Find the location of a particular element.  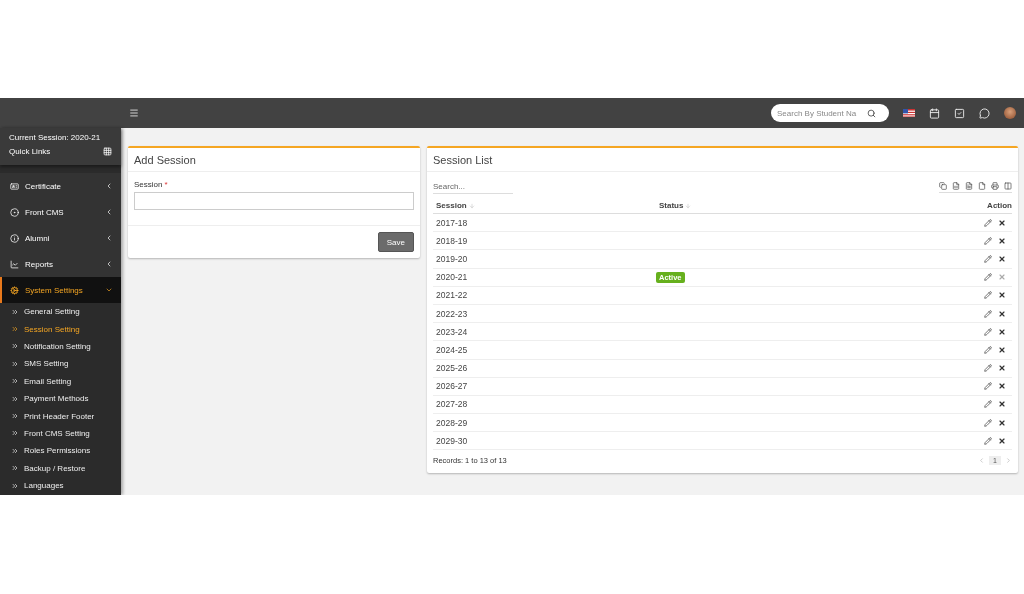

column-header: Action is located at coordinates (999, 205).